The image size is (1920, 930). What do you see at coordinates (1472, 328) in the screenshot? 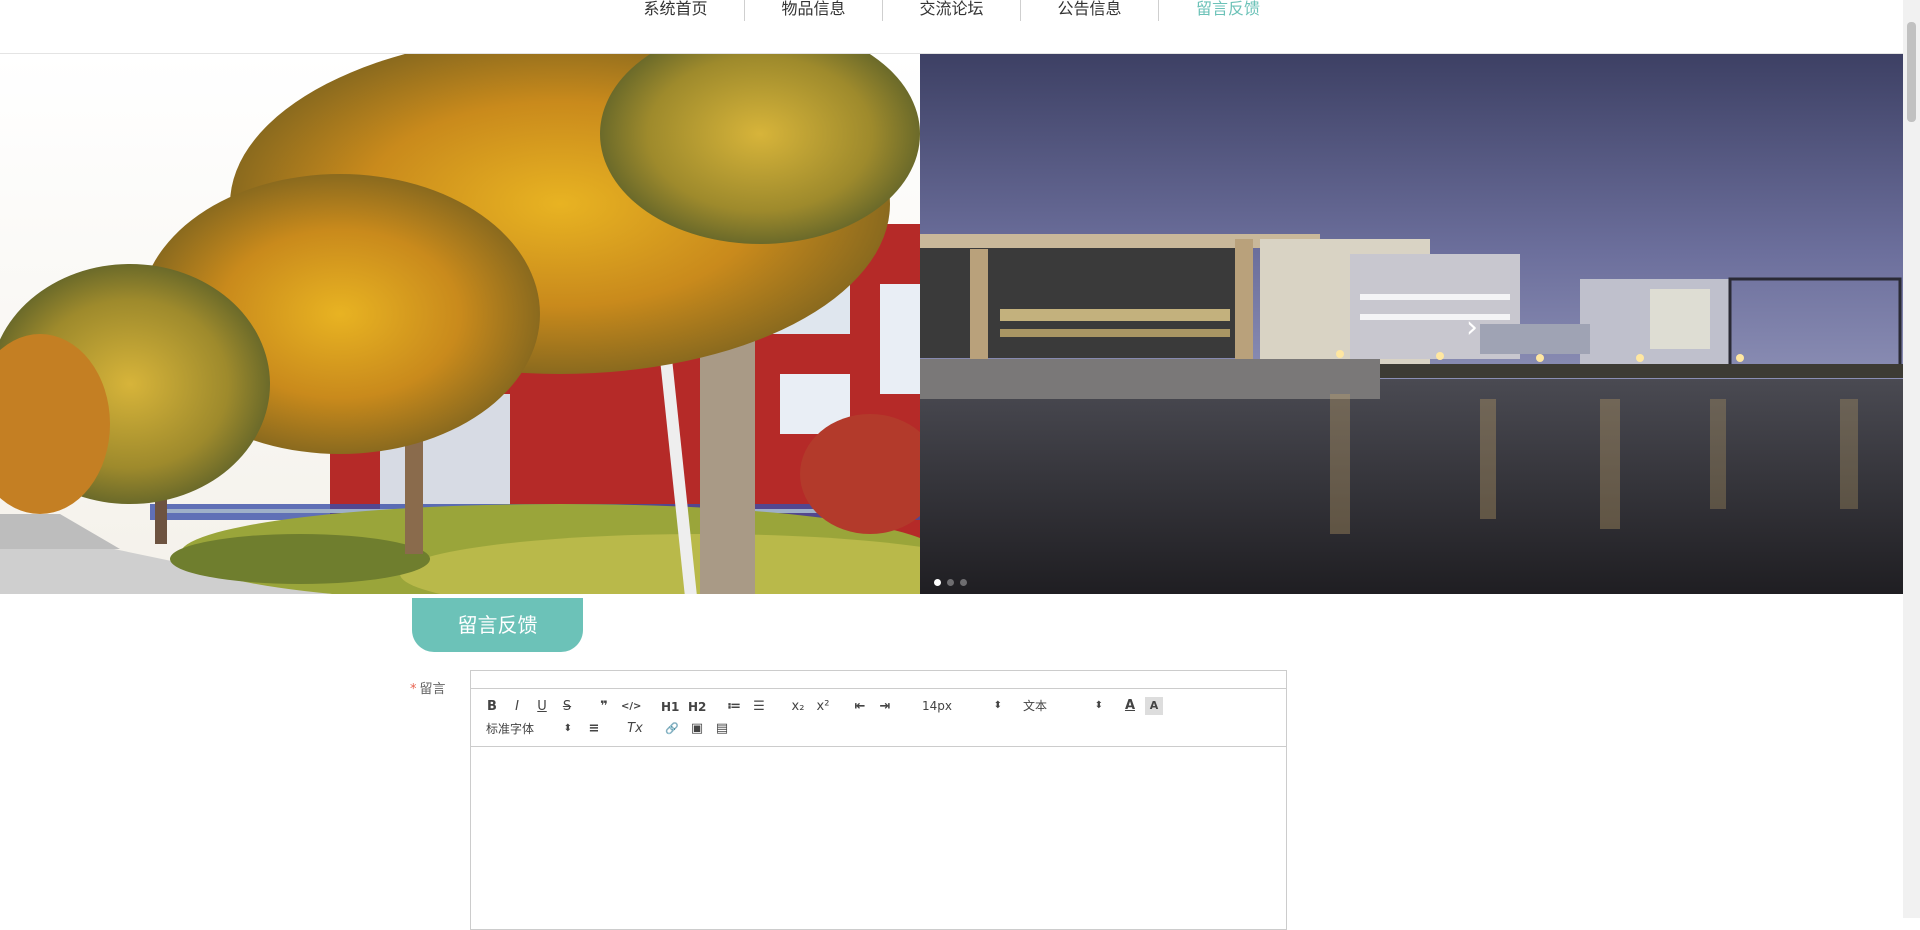
I see `carousel-next-arrow: ›` at bounding box center [1472, 328].